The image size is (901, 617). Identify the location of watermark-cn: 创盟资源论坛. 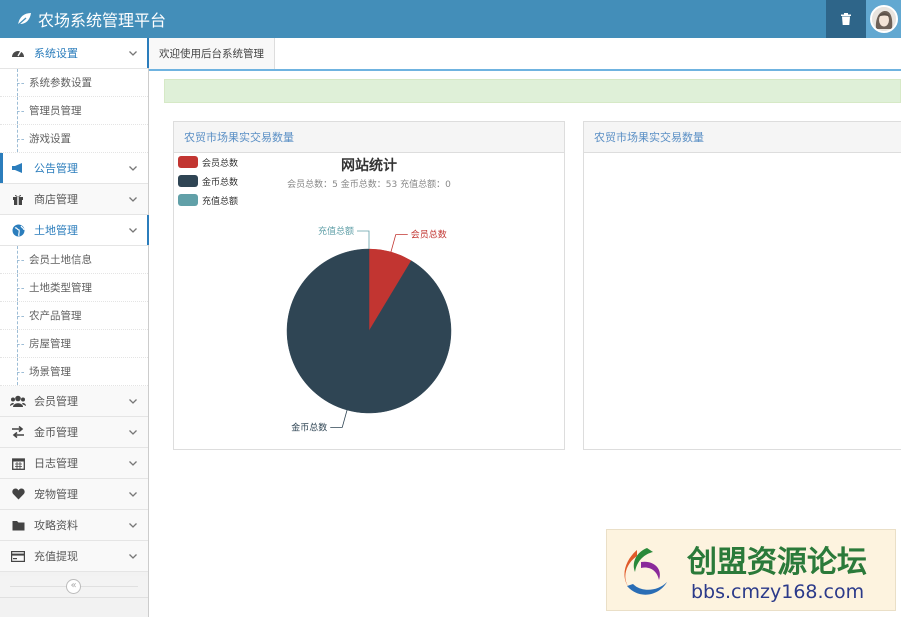
(776, 562).